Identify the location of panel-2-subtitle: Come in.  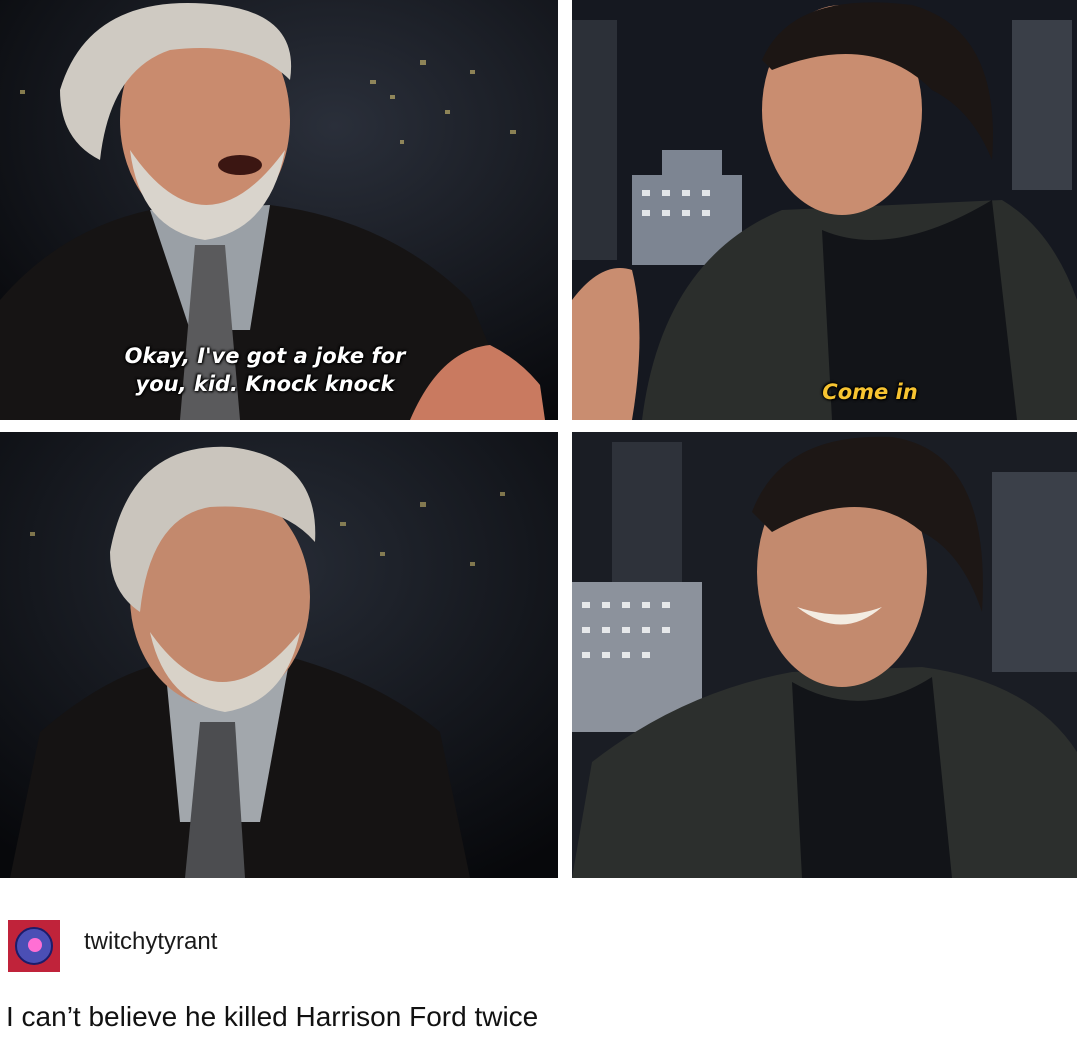
(870, 392).